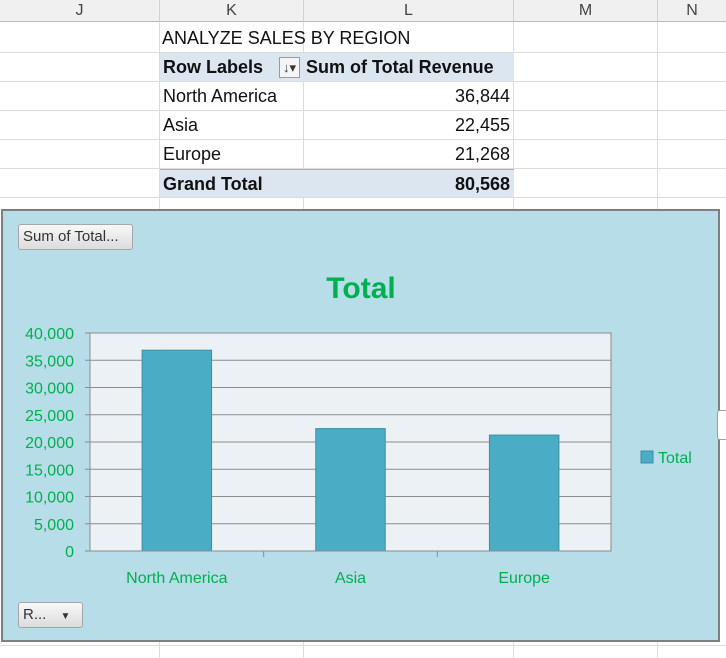 This screenshot has width=726, height=658. Describe the element at coordinates (232, 11) in the screenshot. I see `column-header-k: K` at that location.